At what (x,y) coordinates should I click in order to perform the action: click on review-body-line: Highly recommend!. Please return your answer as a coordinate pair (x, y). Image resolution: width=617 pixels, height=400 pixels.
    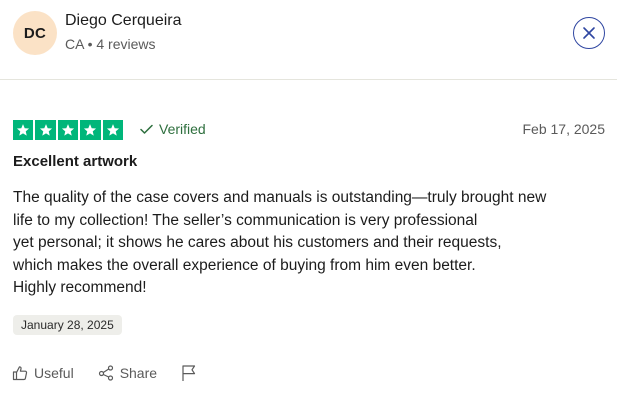
    Looking at the image, I should click on (80, 287).